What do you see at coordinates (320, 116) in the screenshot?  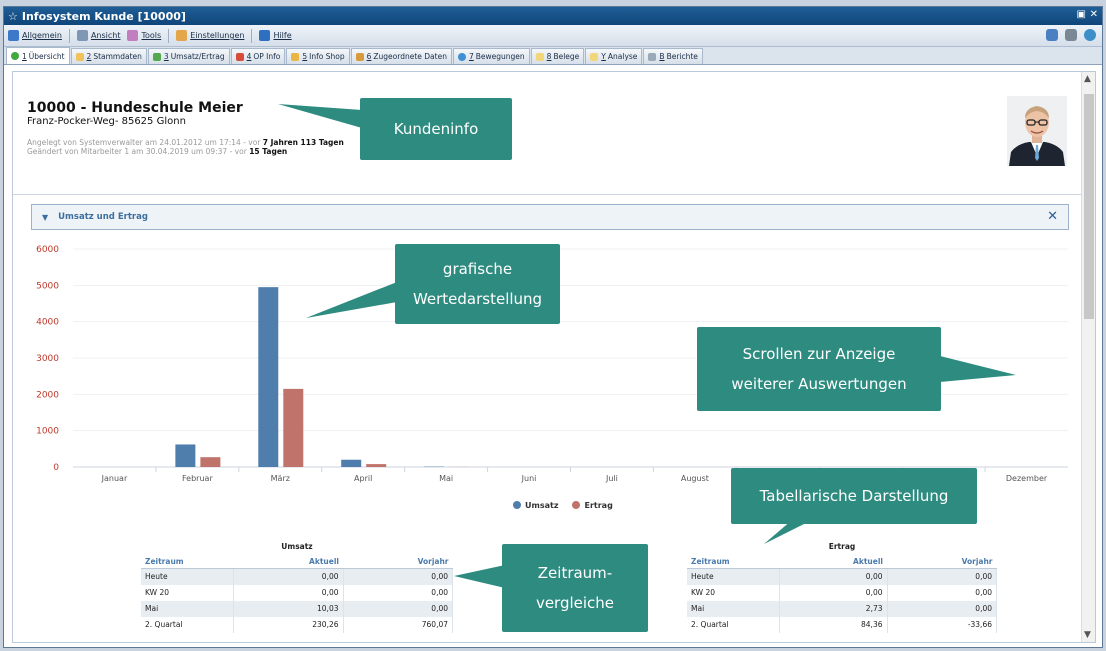 I see `pointer-kundeninfo` at bounding box center [320, 116].